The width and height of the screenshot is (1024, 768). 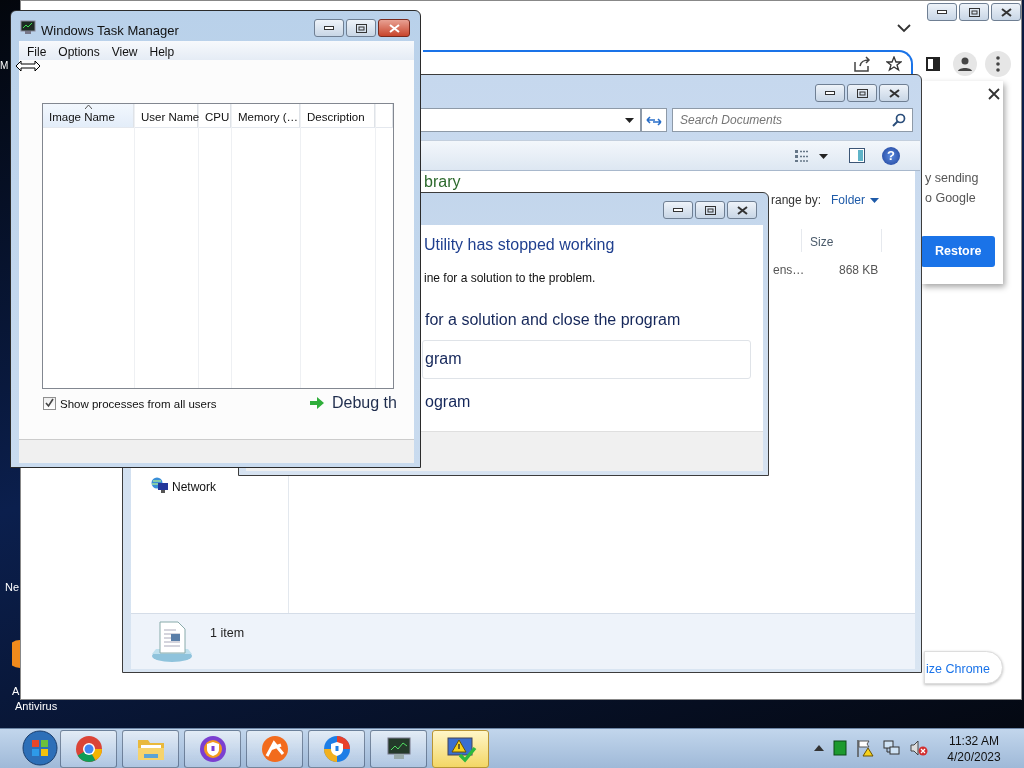 I want to click on icon-label: M, so click(x=4, y=66).